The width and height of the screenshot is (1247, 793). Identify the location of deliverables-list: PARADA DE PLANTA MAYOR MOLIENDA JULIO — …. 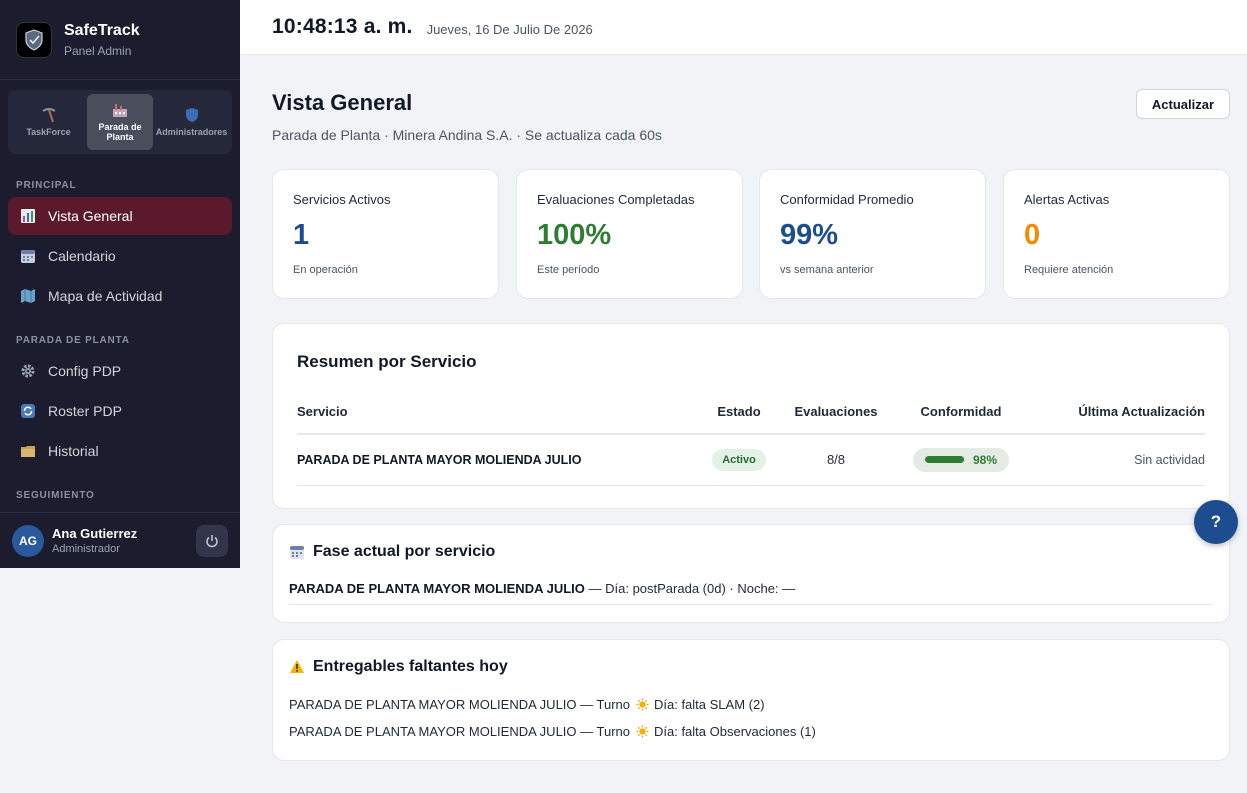
(751, 718).